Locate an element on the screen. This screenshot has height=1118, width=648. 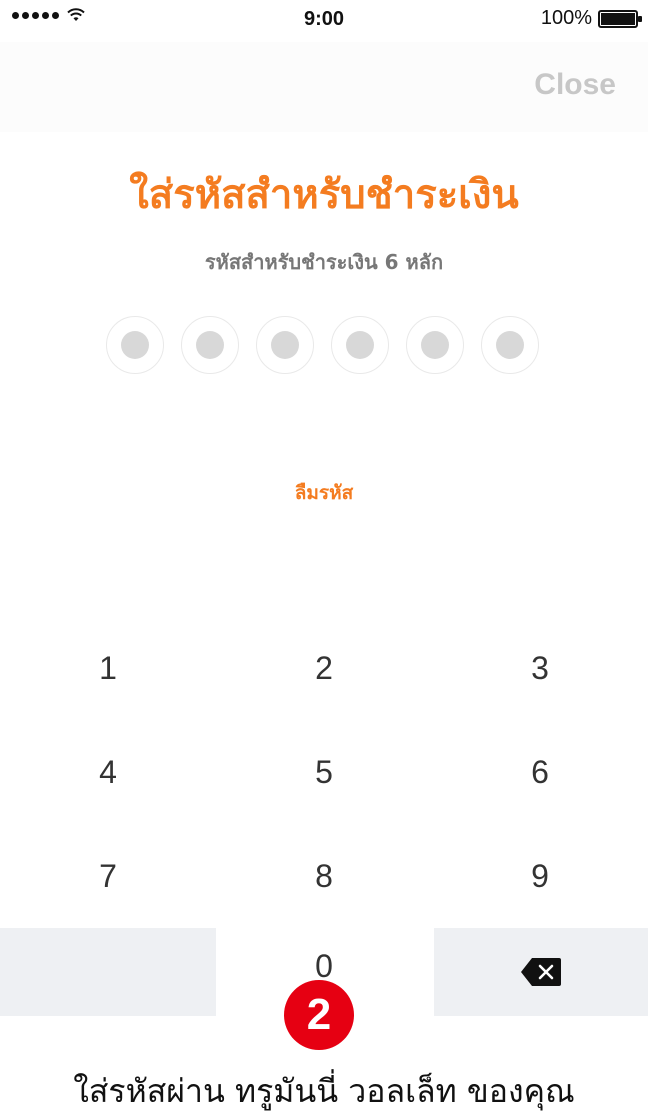
instruction-caption: ใส่รหัสผ่าน ทรูมันนี่ วอลเล็ท ของคุณ is located at coordinates (324, 1091).